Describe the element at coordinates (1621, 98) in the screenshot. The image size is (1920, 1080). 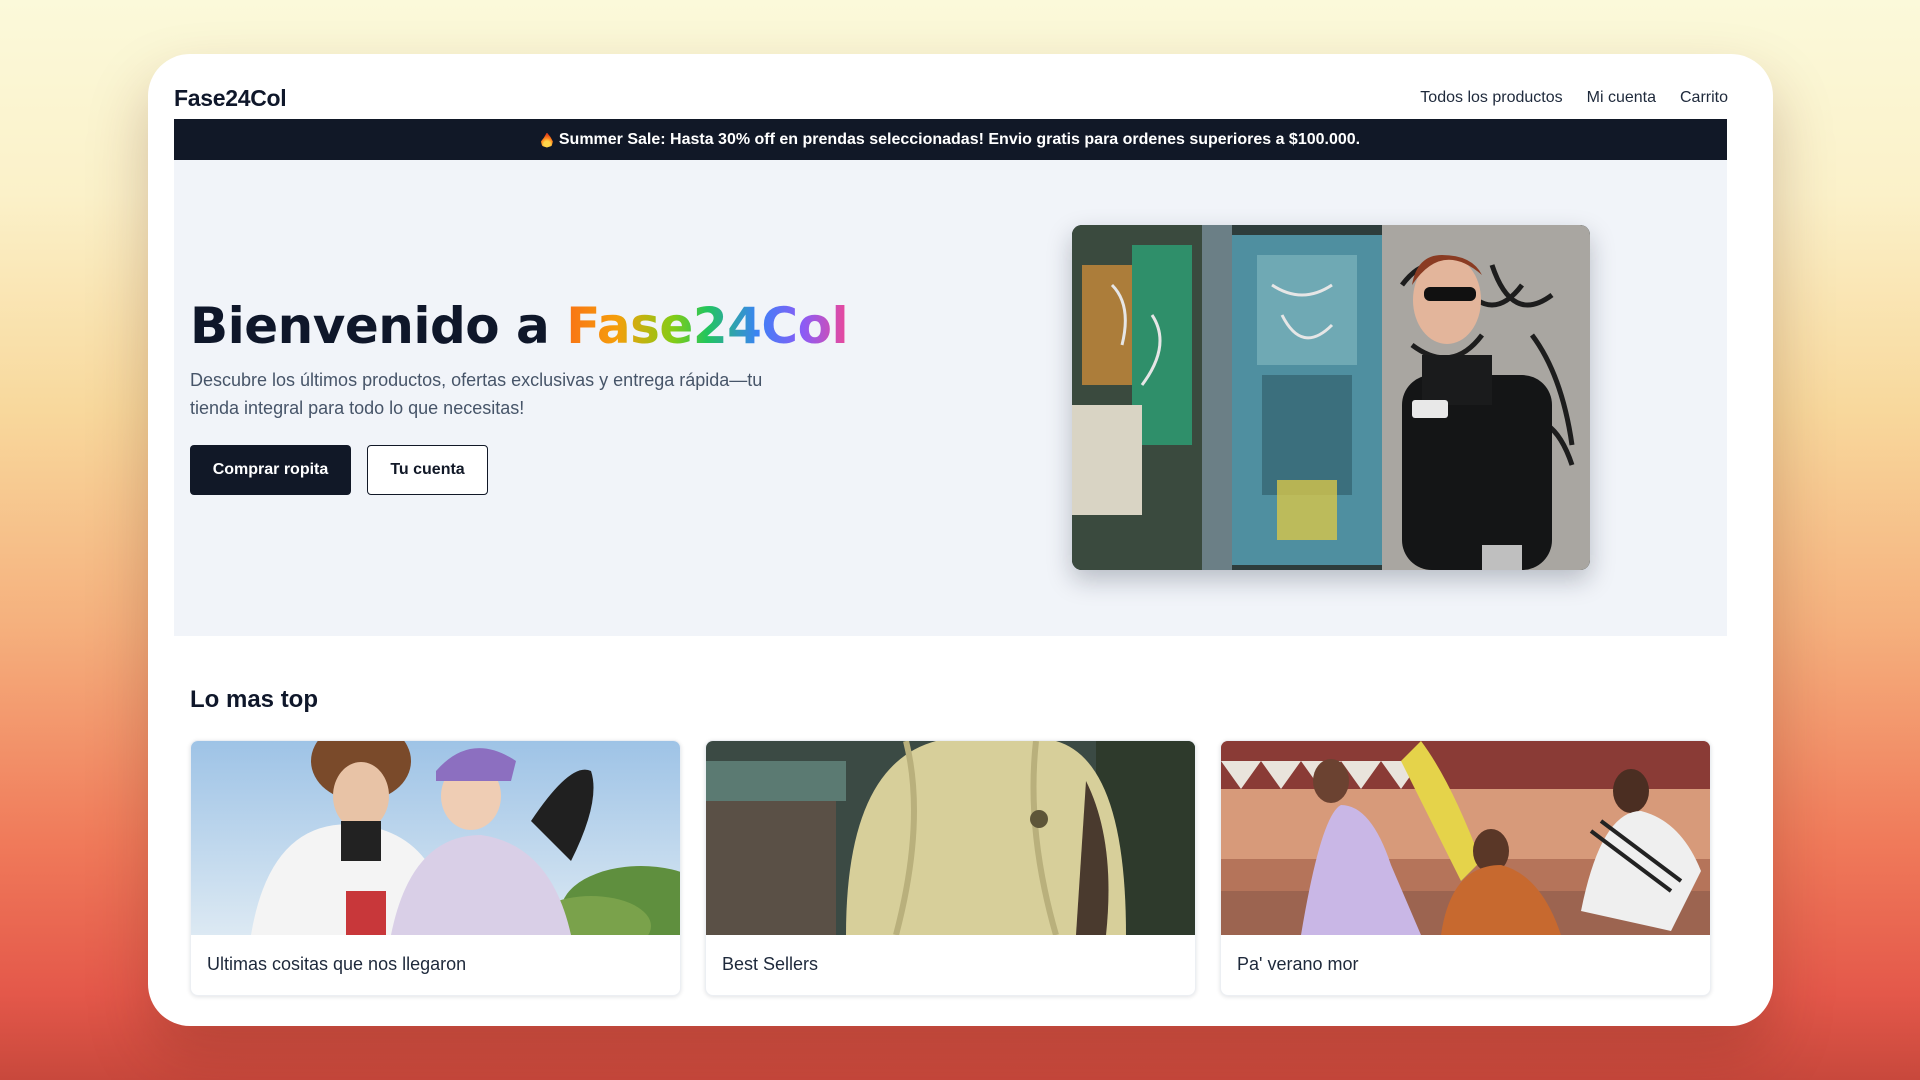
I see `nav-link-my-account: Mi cuenta` at that location.